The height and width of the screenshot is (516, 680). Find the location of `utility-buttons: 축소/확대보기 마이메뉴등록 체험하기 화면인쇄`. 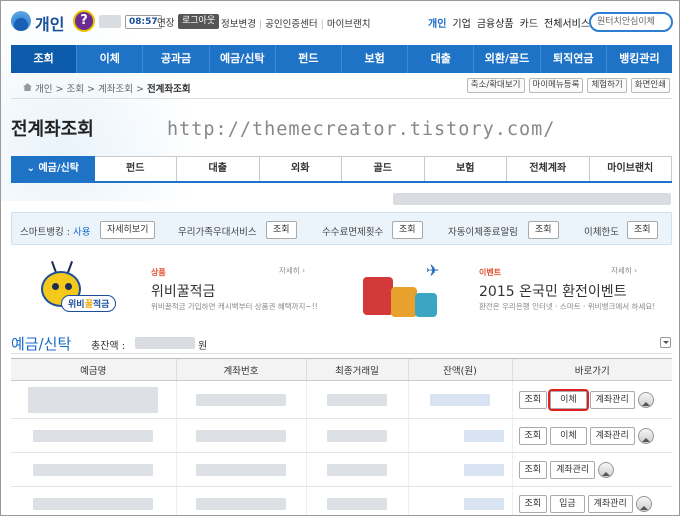

utility-buttons: 축소/확대보기 마이메뉴등록 체험하기 화면인쇄 is located at coordinates (568, 85).